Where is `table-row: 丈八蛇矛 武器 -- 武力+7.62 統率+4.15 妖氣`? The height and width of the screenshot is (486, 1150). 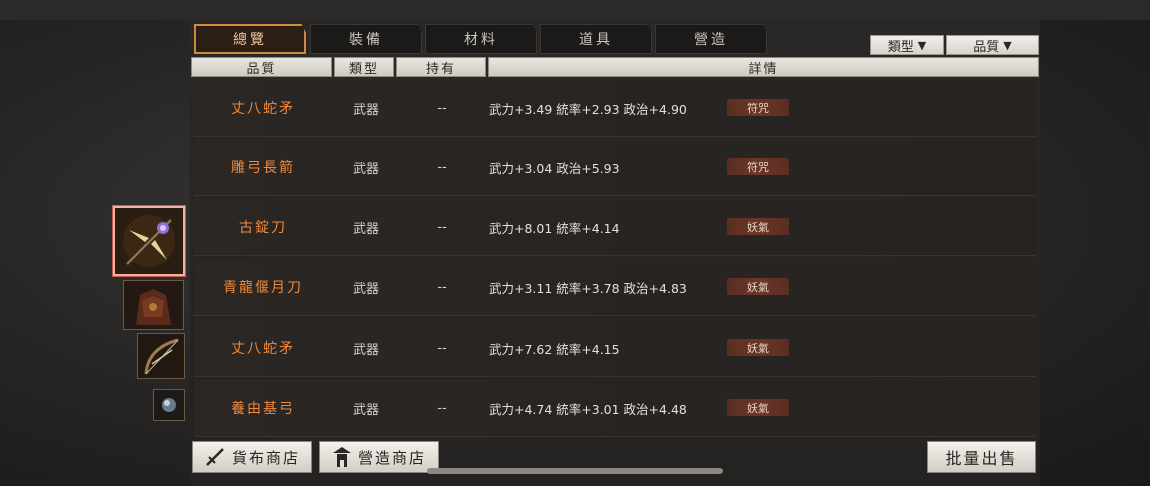
table-row: 丈八蛇矛 武器 -- 武力+7.62 統率+4.15 妖氣 is located at coordinates (615, 348).